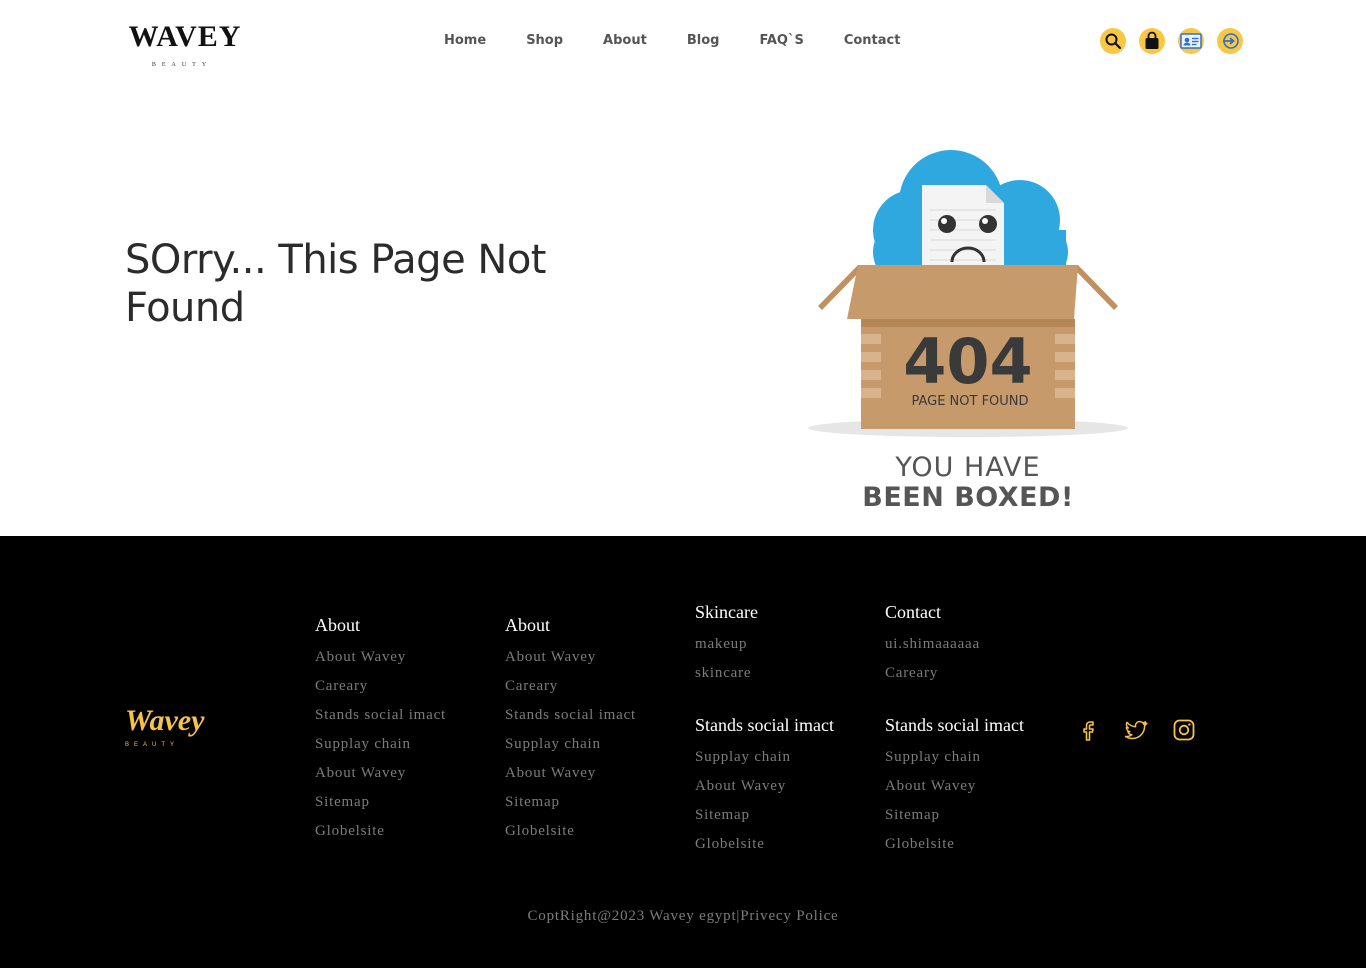 The image size is (1366, 968). I want to click on instagram-icon, so click(1184, 730).